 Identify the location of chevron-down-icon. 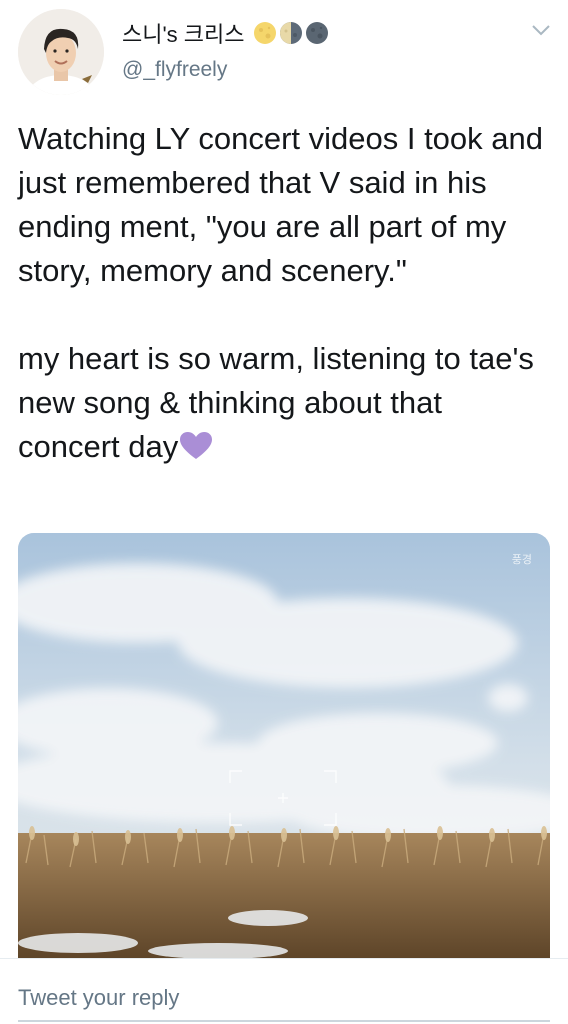
(541, 30).